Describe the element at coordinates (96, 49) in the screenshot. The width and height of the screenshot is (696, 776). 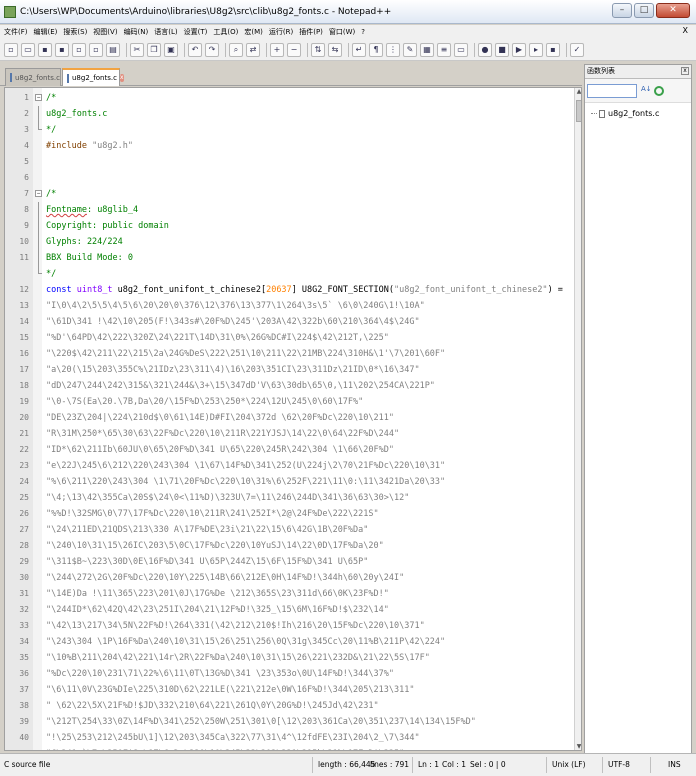
I see `close-all-icon: ▫` at that location.